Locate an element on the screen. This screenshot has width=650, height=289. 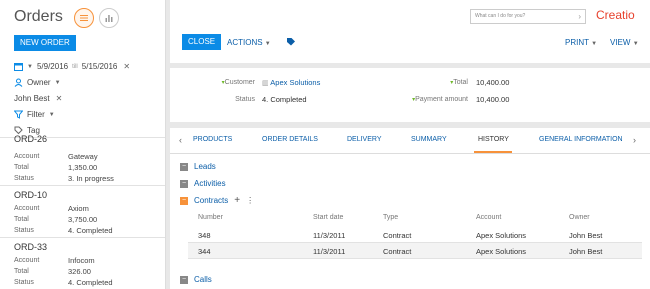
row-label: Account is located at coordinates (27, 156).